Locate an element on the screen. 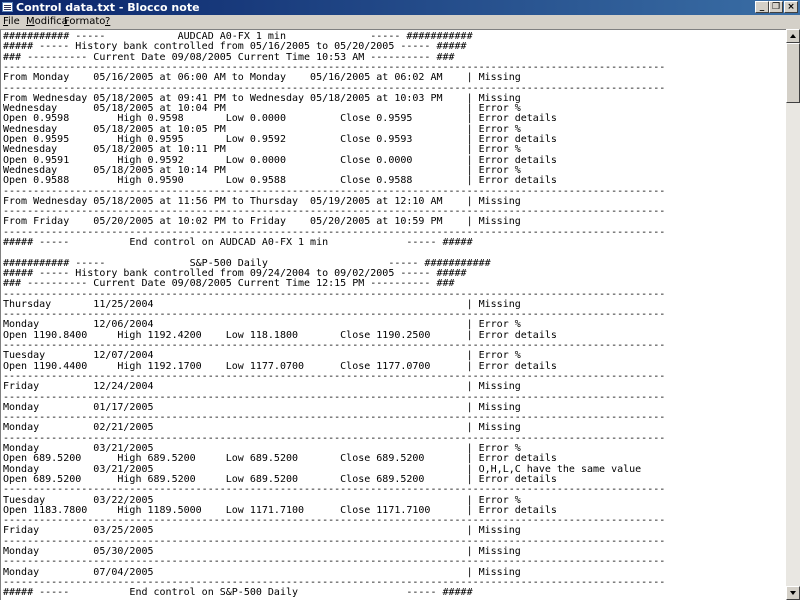 The height and width of the screenshot is (600, 800). minimize-button: _ is located at coordinates (762, 7).